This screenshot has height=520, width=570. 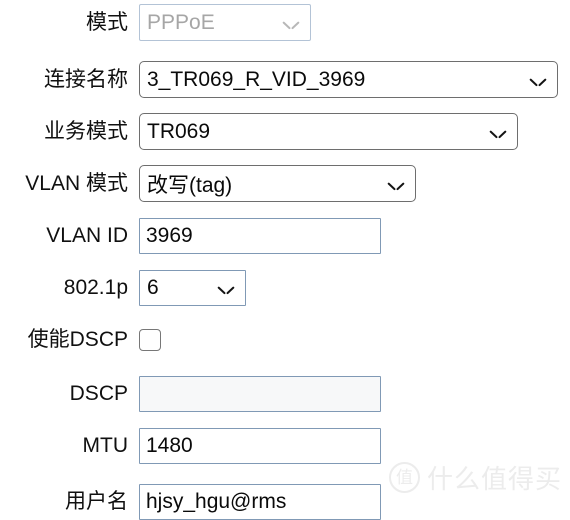 I want to click on select-value-connection-name: 3_TR069_R_VID_3969, so click(x=256, y=79).